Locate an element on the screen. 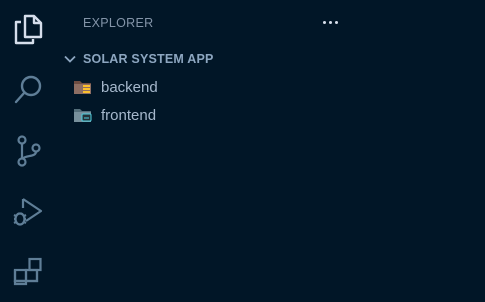  explorer-activity-button is located at coordinates (28, 29).